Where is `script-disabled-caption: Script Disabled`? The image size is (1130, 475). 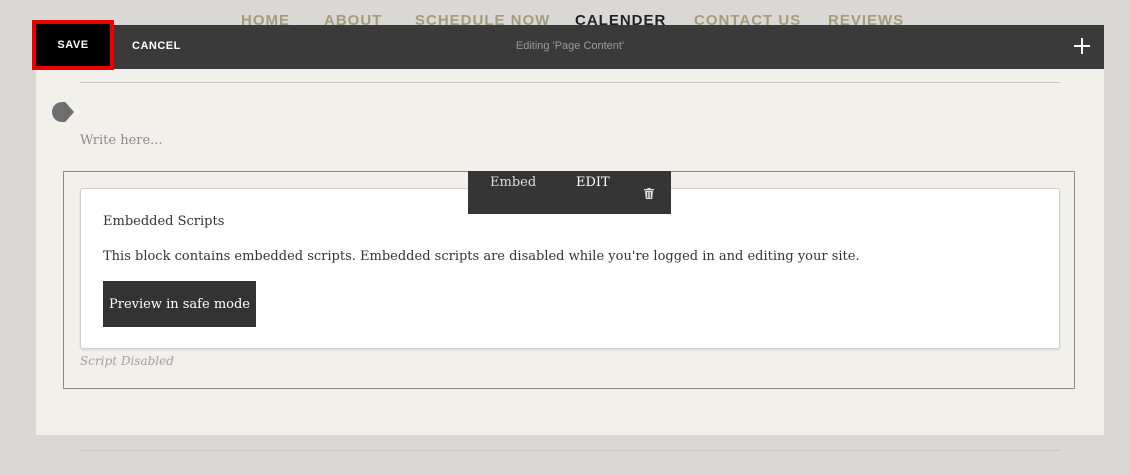
script-disabled-caption: Script Disabled is located at coordinates (127, 361).